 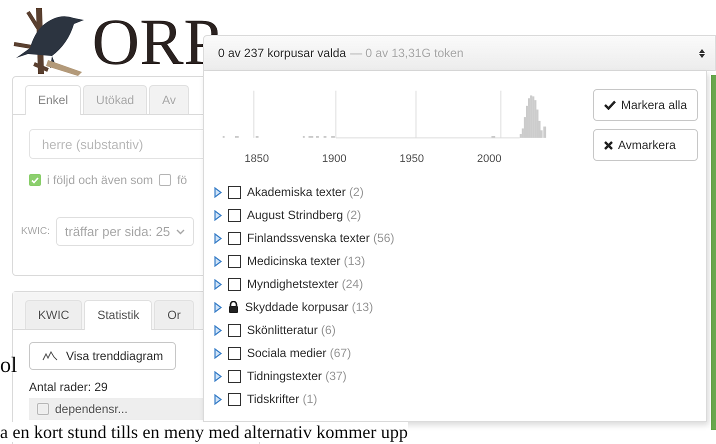 What do you see at coordinates (68, 387) in the screenshot?
I see `row-count: Antal rader: 29` at bounding box center [68, 387].